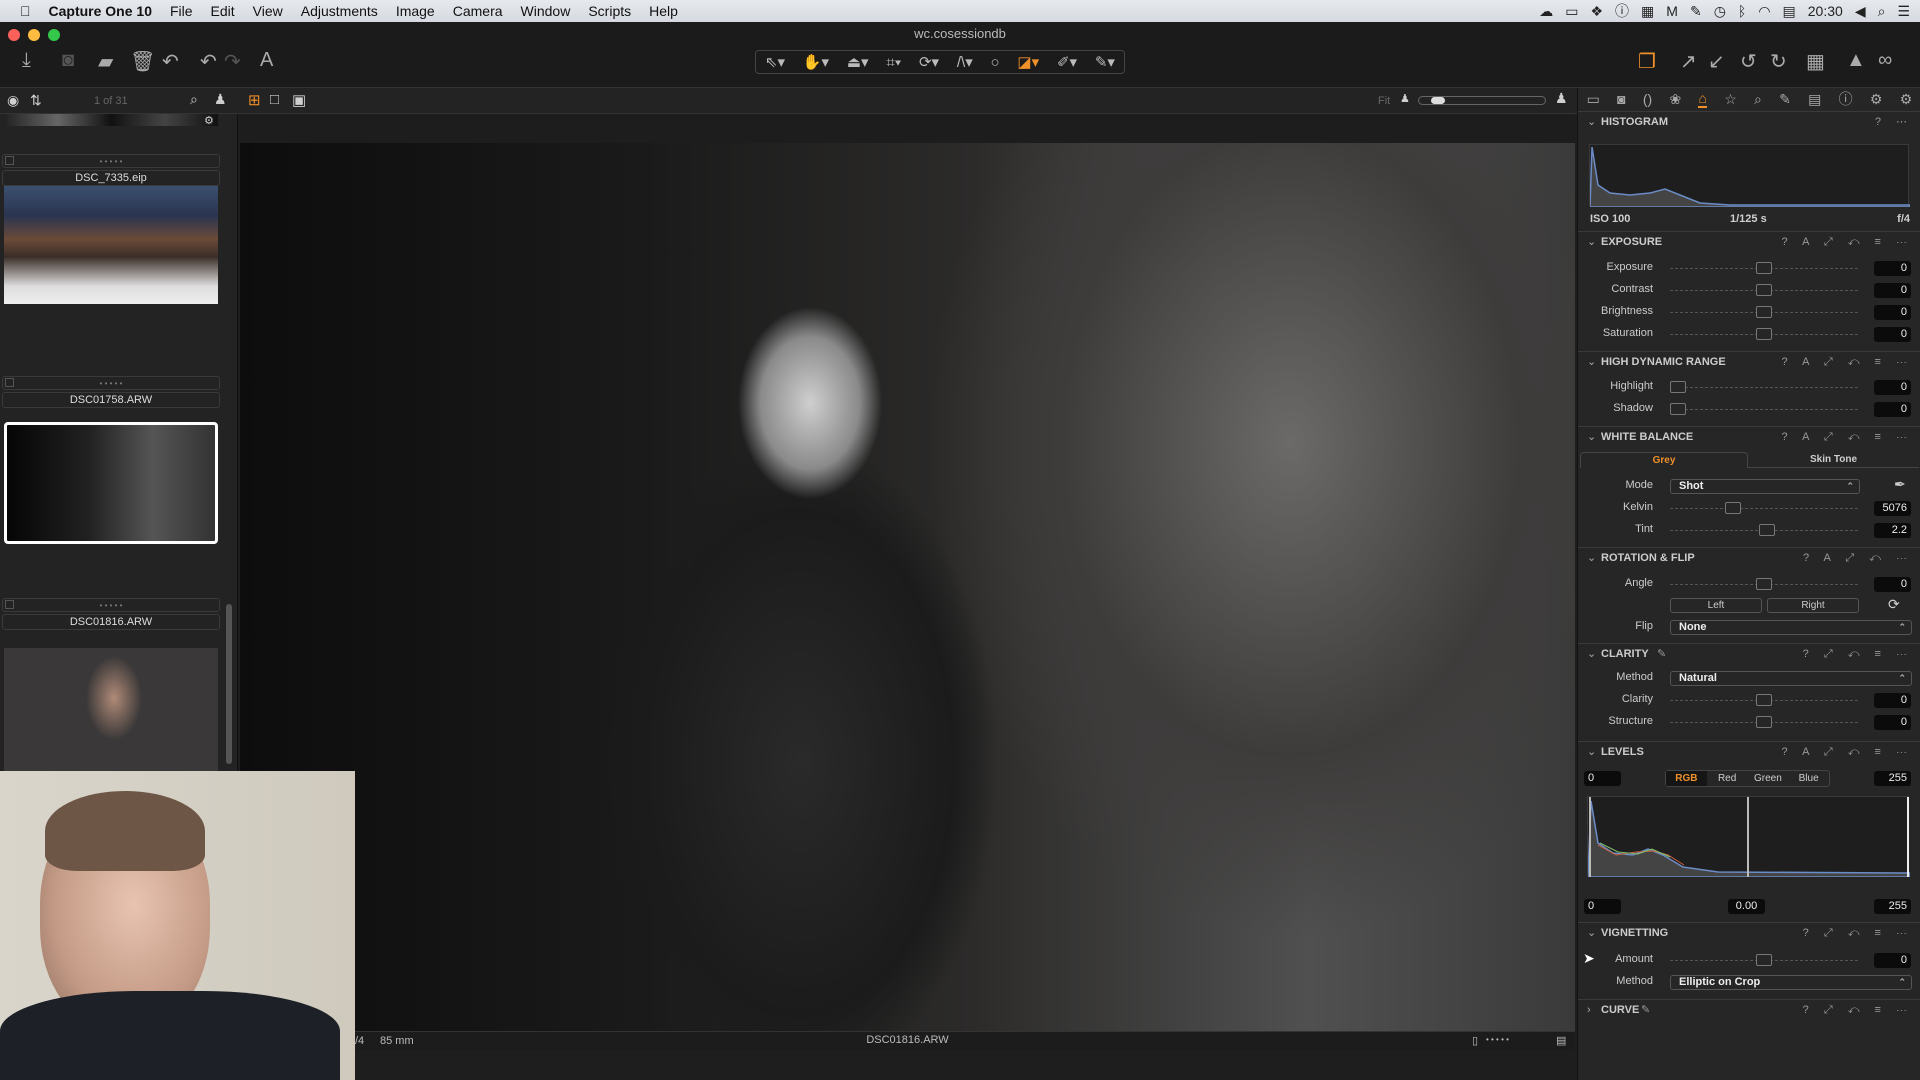  Describe the element at coordinates (1067, 62) in the screenshot. I see `picker-tool-icon: ✐▾` at that location.